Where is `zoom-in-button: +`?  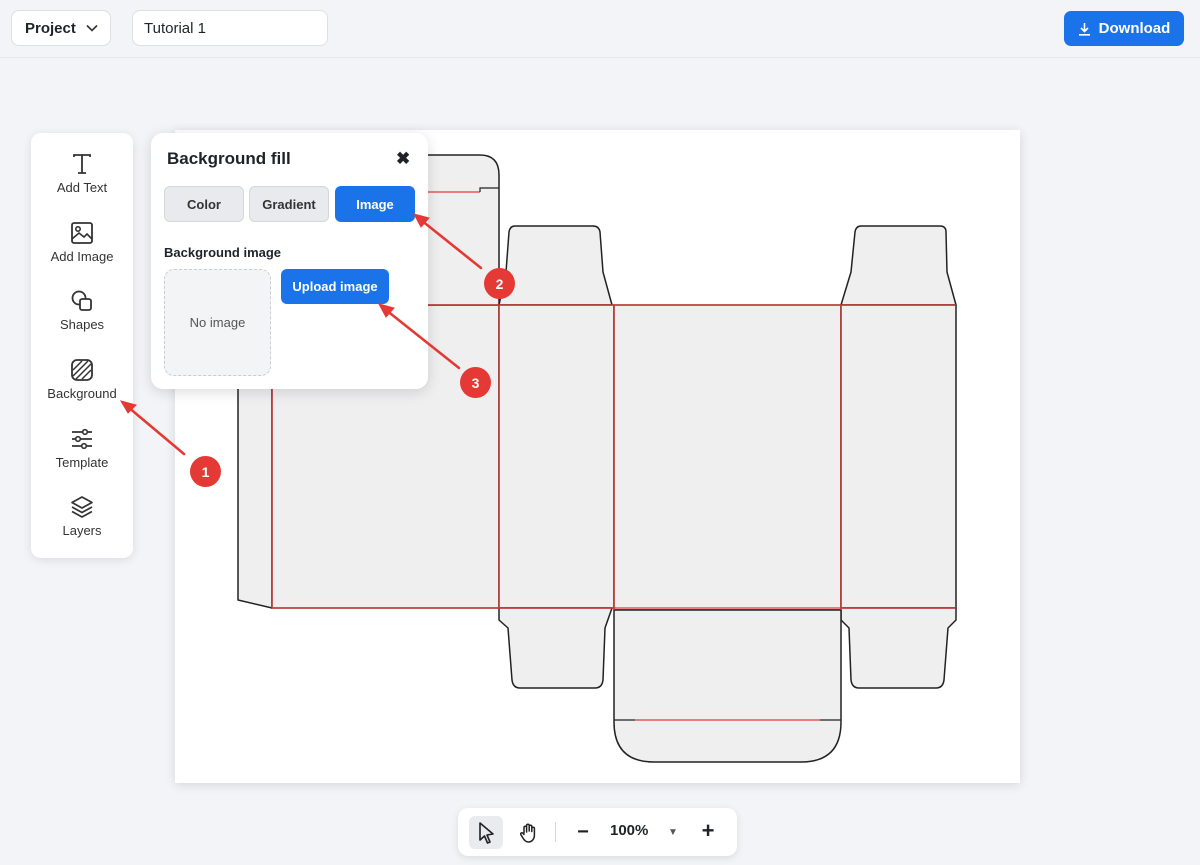
zoom-in-button: + is located at coordinates (708, 830).